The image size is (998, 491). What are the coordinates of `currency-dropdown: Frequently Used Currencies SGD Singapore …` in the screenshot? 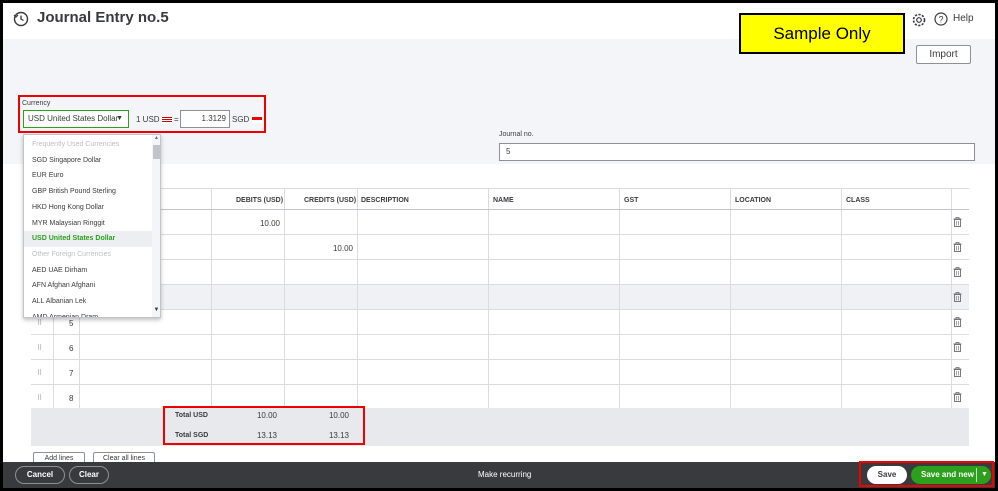 It's located at (92, 226).